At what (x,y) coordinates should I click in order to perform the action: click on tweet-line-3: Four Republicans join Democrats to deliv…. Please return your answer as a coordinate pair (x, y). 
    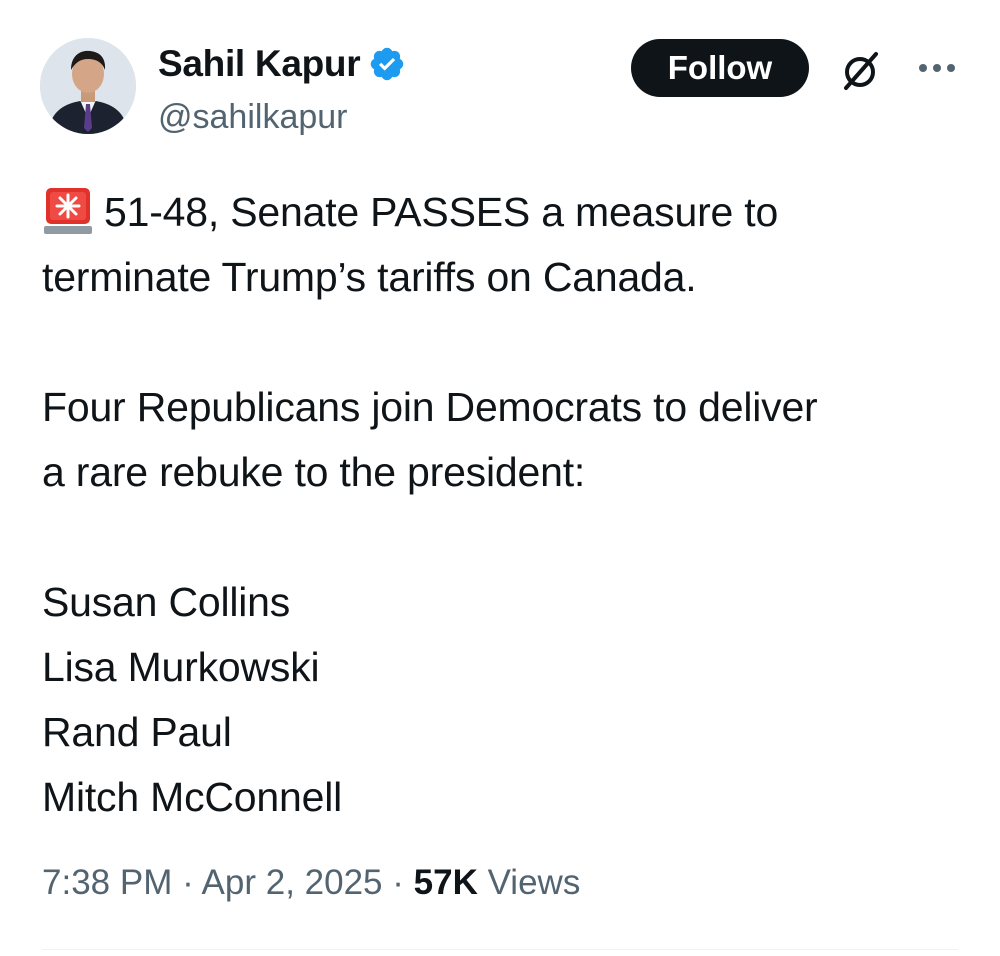
    Looking at the image, I should click on (430, 407).